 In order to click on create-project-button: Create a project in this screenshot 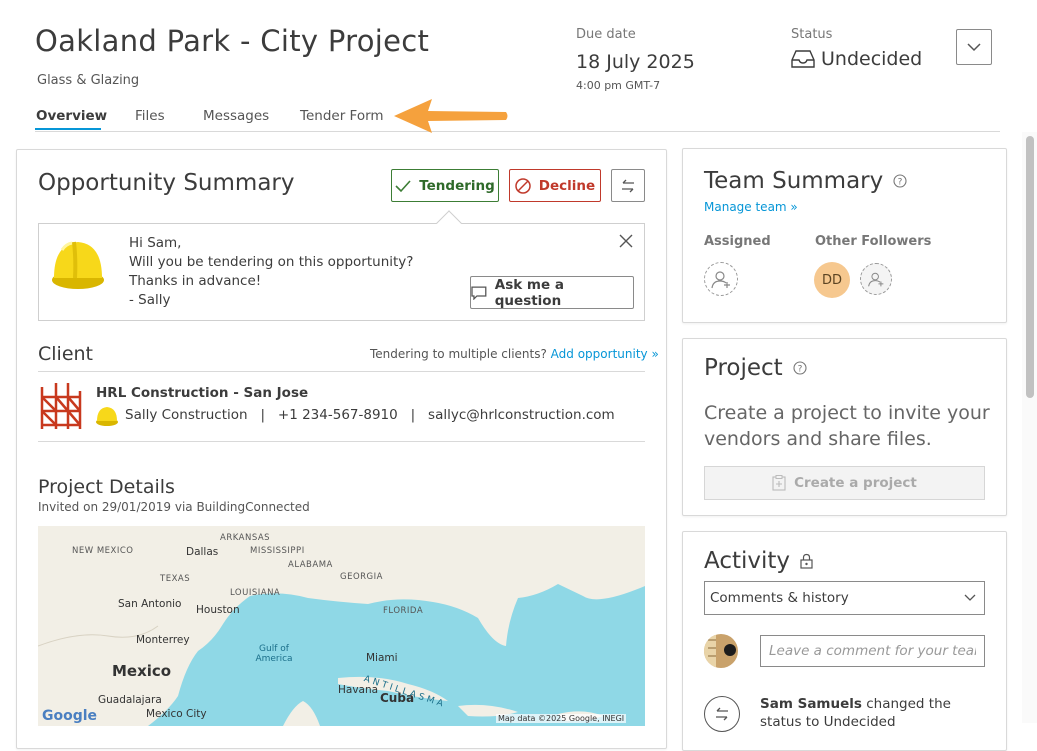, I will do `click(844, 483)`.